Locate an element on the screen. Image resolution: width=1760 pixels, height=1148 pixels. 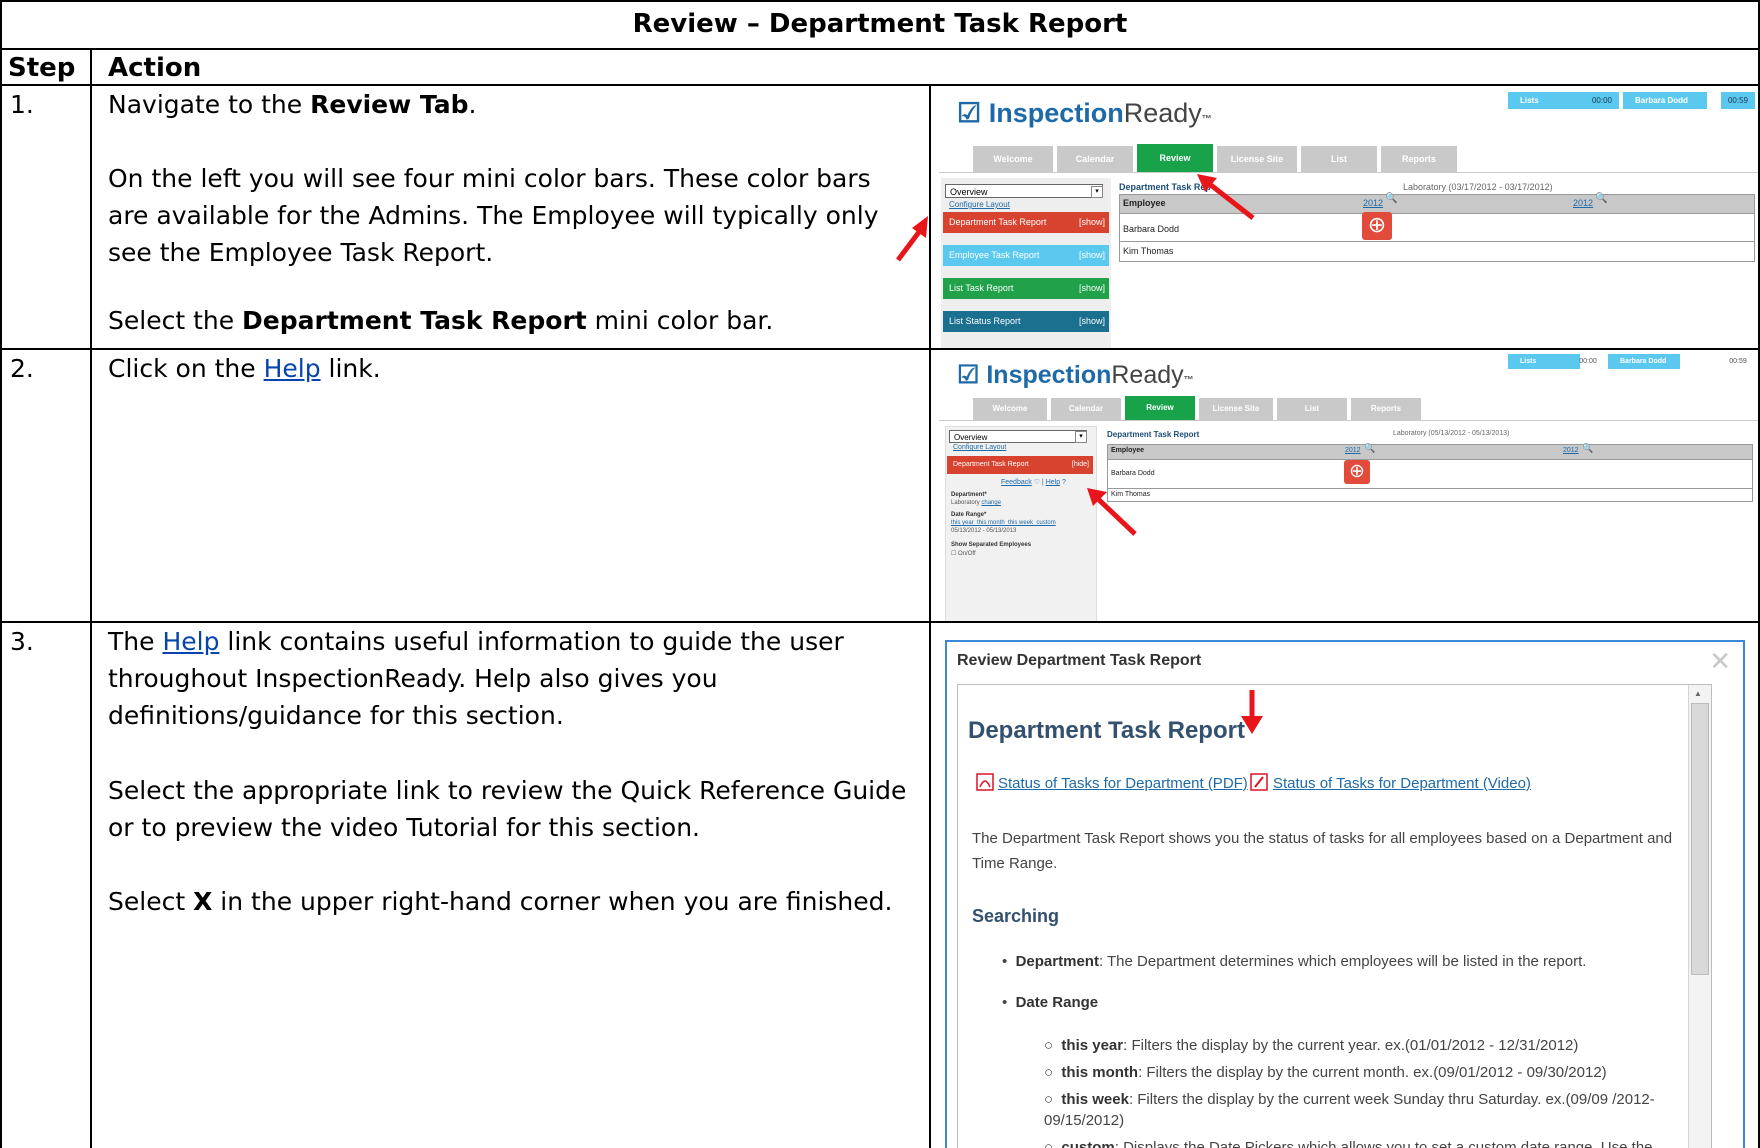
step-column-header: Step is located at coordinates (42, 68).